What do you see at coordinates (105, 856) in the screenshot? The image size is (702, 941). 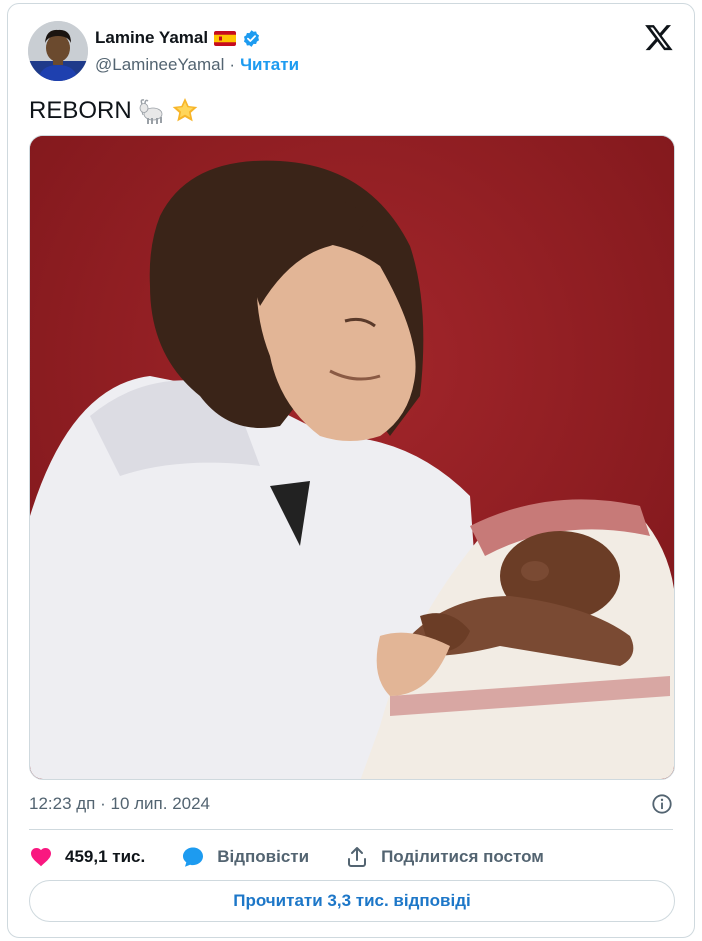 I see `like-count: 459,1 тис.` at bounding box center [105, 856].